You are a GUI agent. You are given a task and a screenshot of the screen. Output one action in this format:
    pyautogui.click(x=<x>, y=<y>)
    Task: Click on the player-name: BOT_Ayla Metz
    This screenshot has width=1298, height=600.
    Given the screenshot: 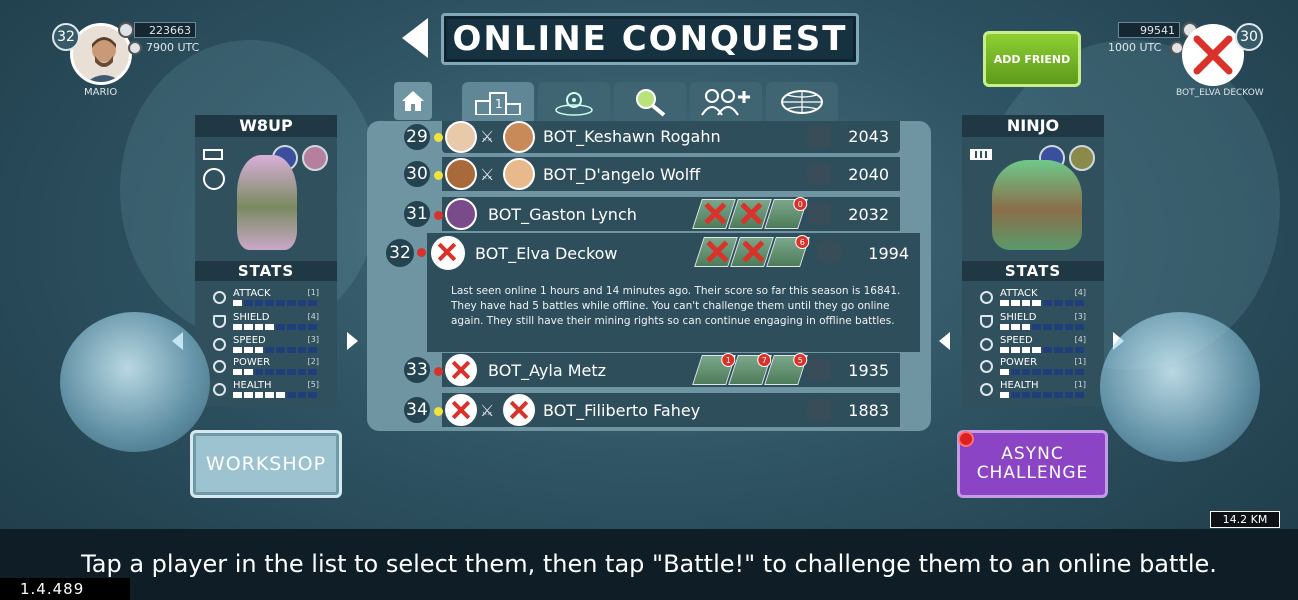 What is the action you would take?
    pyautogui.click(x=547, y=370)
    